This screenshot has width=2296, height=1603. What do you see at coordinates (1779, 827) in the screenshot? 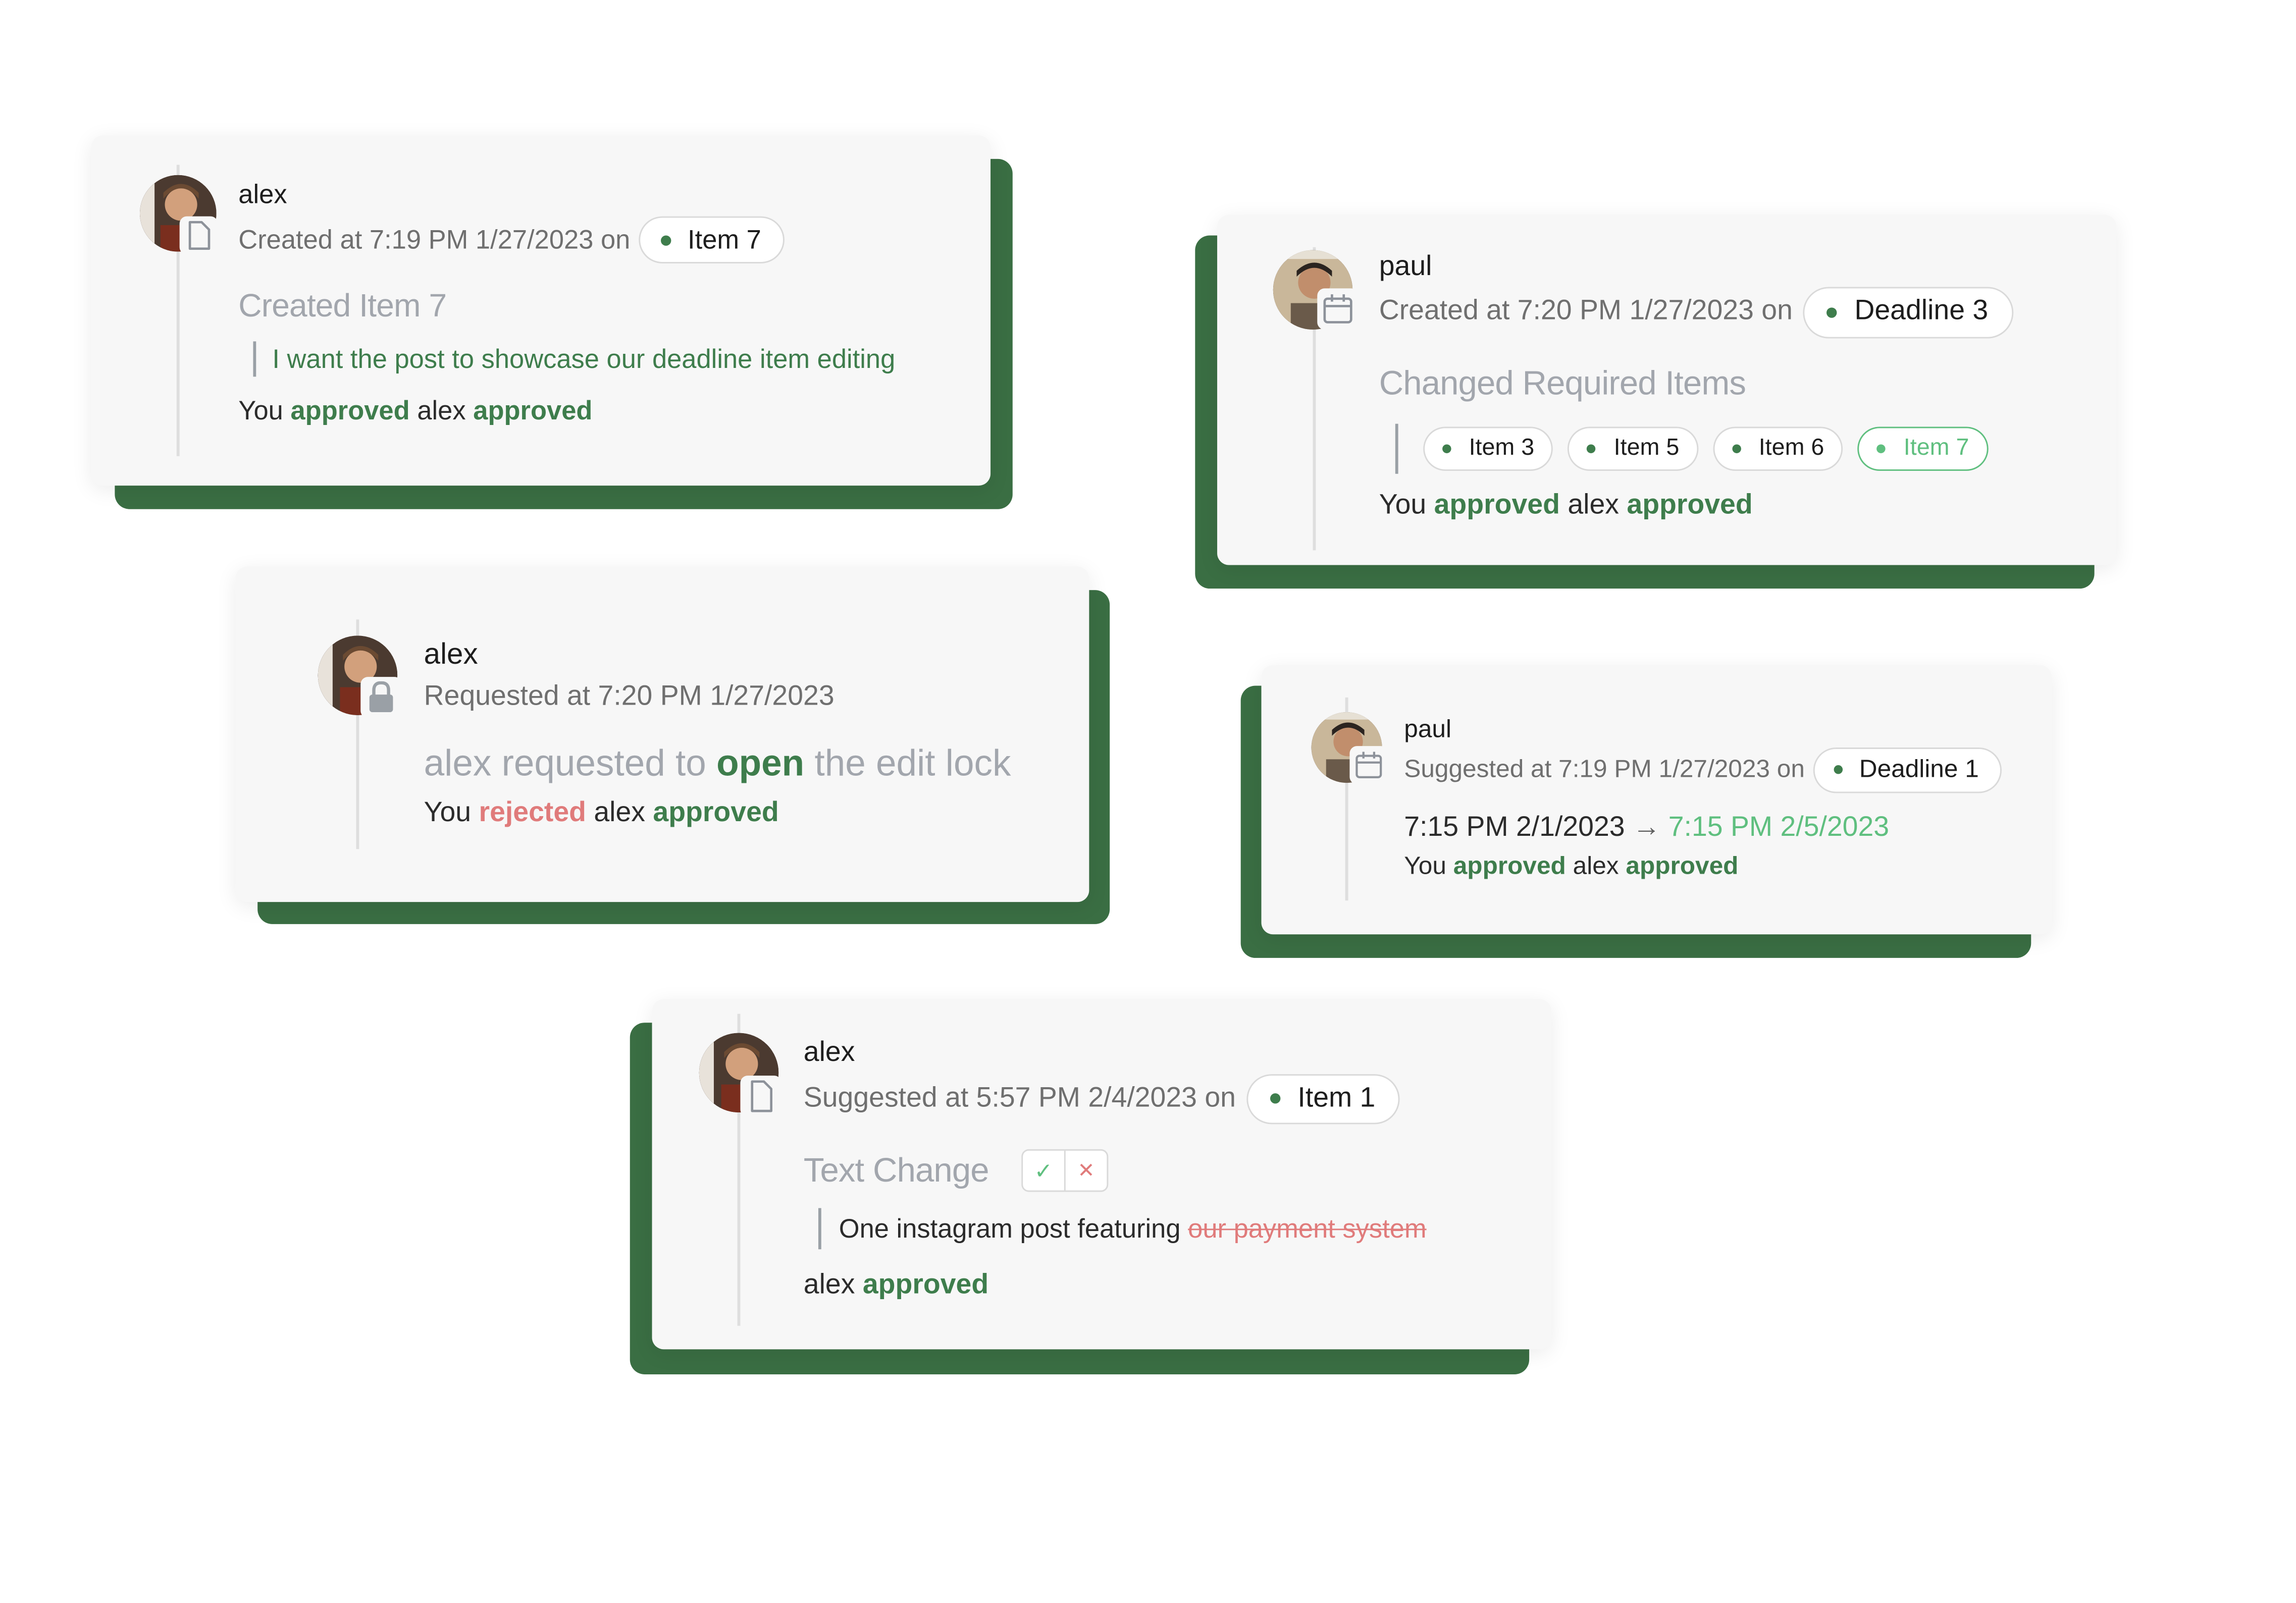
I see `new-date: 7:15 PM 2/5/2023` at bounding box center [1779, 827].